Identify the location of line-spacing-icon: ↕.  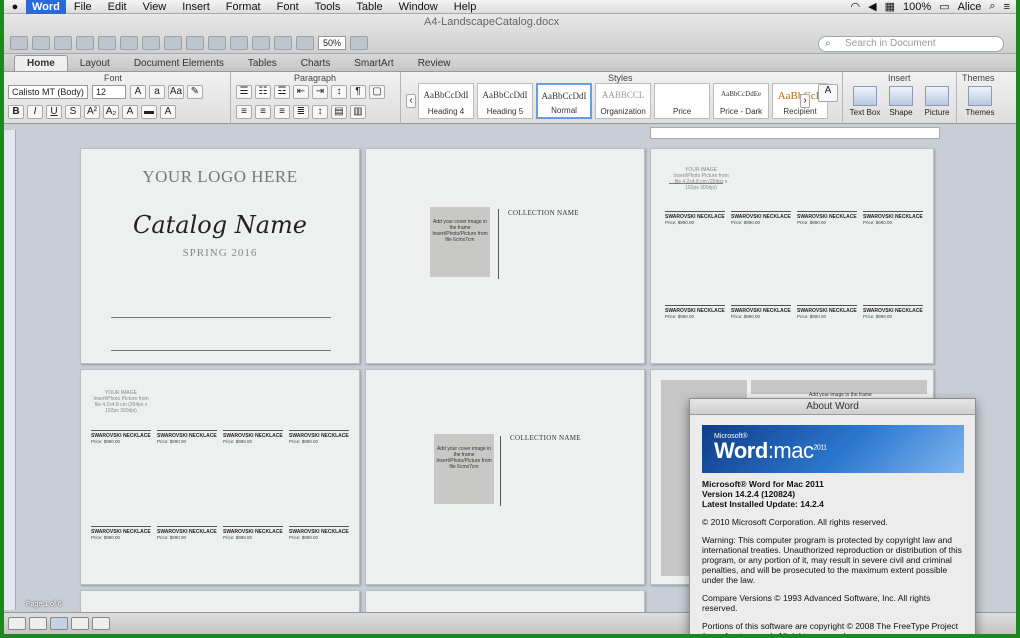
(320, 112).